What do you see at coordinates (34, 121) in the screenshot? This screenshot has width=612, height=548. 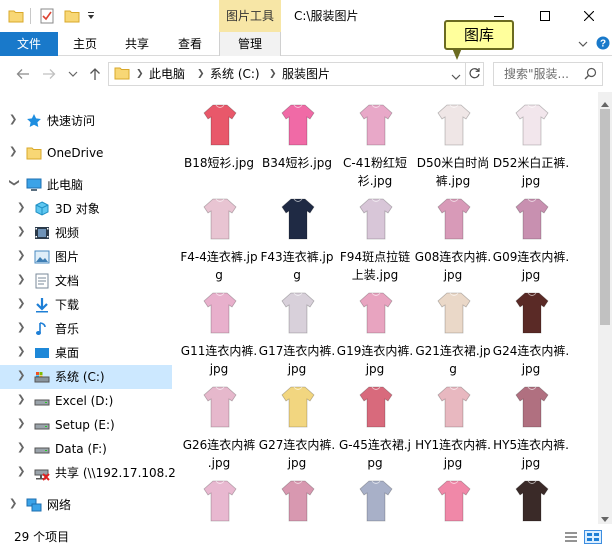 I see `star-icon` at bounding box center [34, 121].